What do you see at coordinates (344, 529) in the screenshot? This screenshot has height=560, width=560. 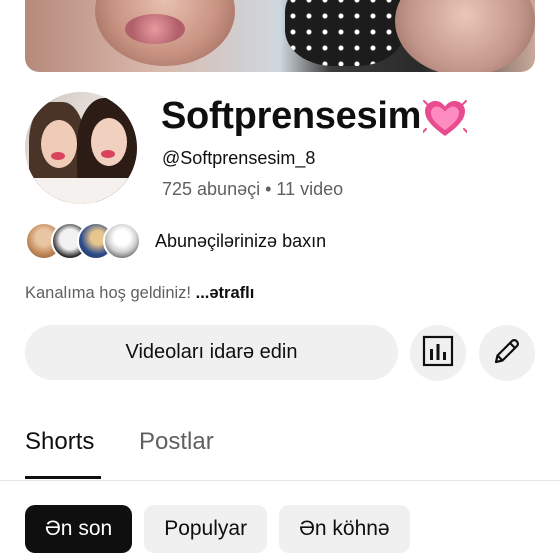 I see `chip-oldest: Ən köhnə` at bounding box center [344, 529].